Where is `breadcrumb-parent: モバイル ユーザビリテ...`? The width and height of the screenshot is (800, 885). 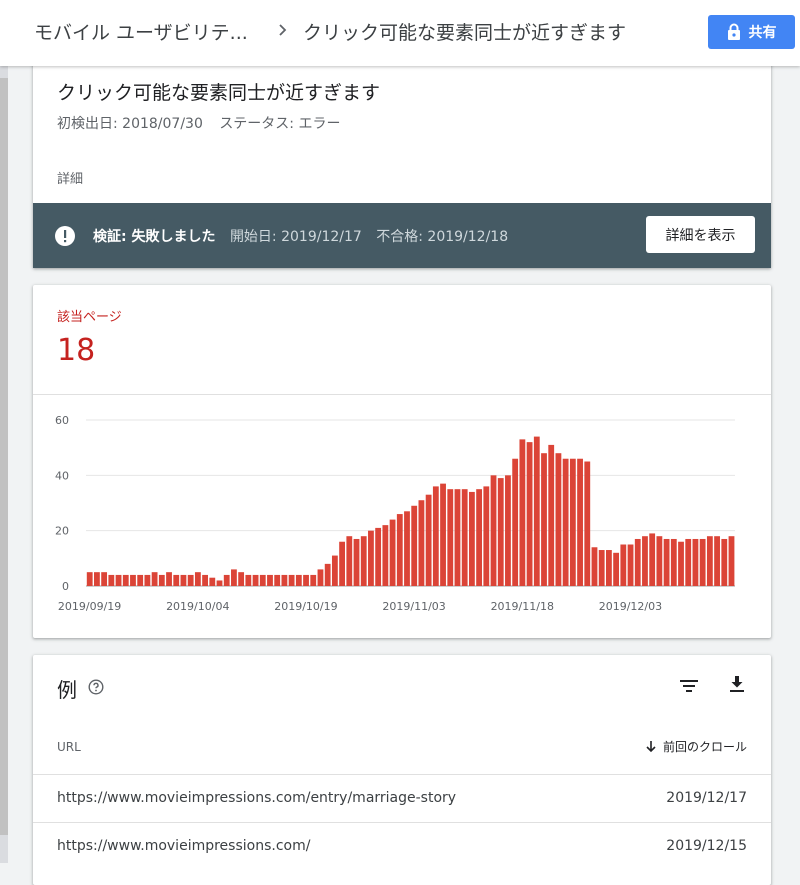
breadcrumb-parent: モバイル ユーザビリテ... is located at coordinates (141, 31).